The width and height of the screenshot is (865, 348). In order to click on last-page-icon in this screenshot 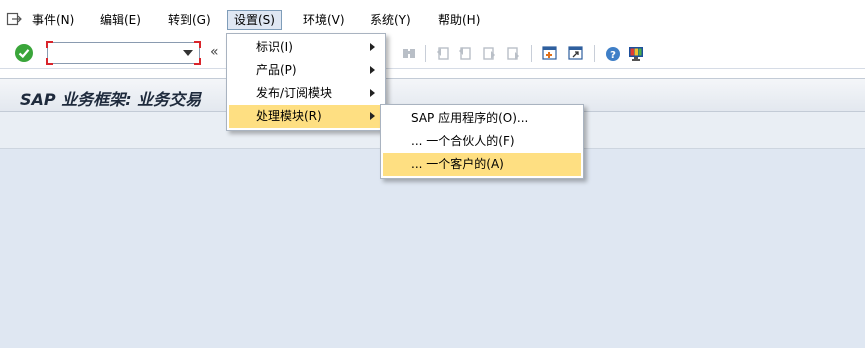, I will do `click(513, 53)`.